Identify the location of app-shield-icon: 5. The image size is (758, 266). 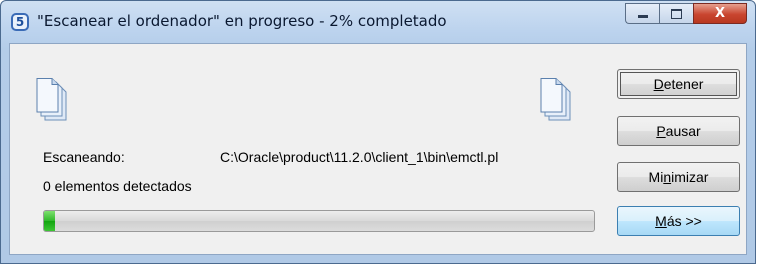
(20, 22).